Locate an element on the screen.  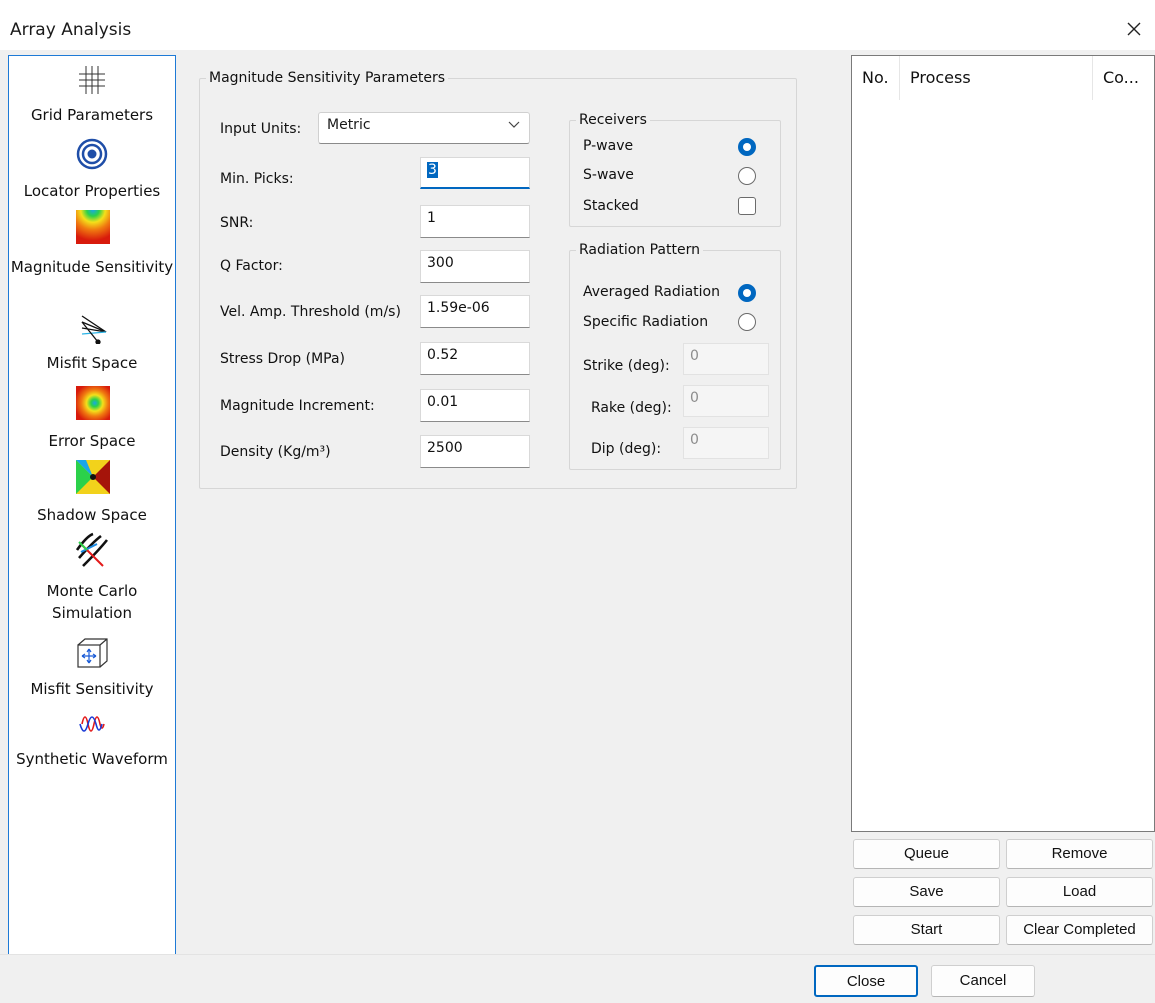
sidebar-item-label: Misfit Sensitivity is located at coordinates (92, 689).